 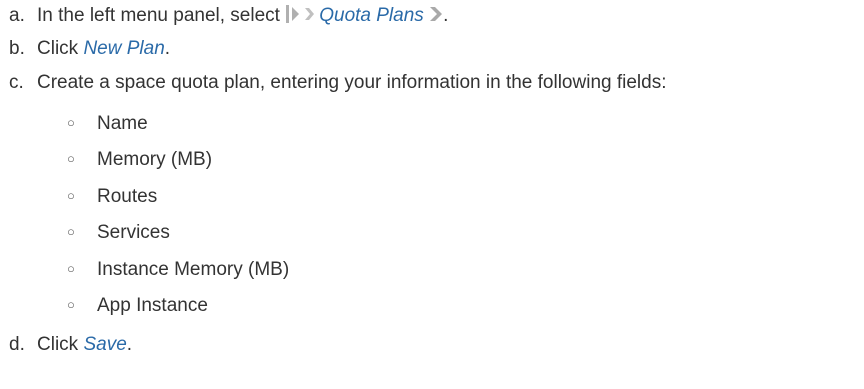 What do you see at coordinates (17, 15) in the screenshot?
I see `step-marker: a.` at bounding box center [17, 15].